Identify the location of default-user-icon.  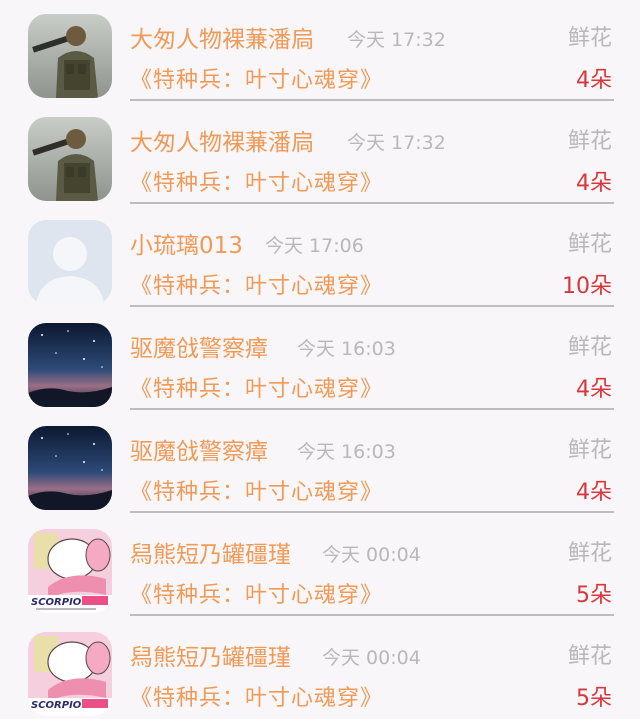
(70, 262).